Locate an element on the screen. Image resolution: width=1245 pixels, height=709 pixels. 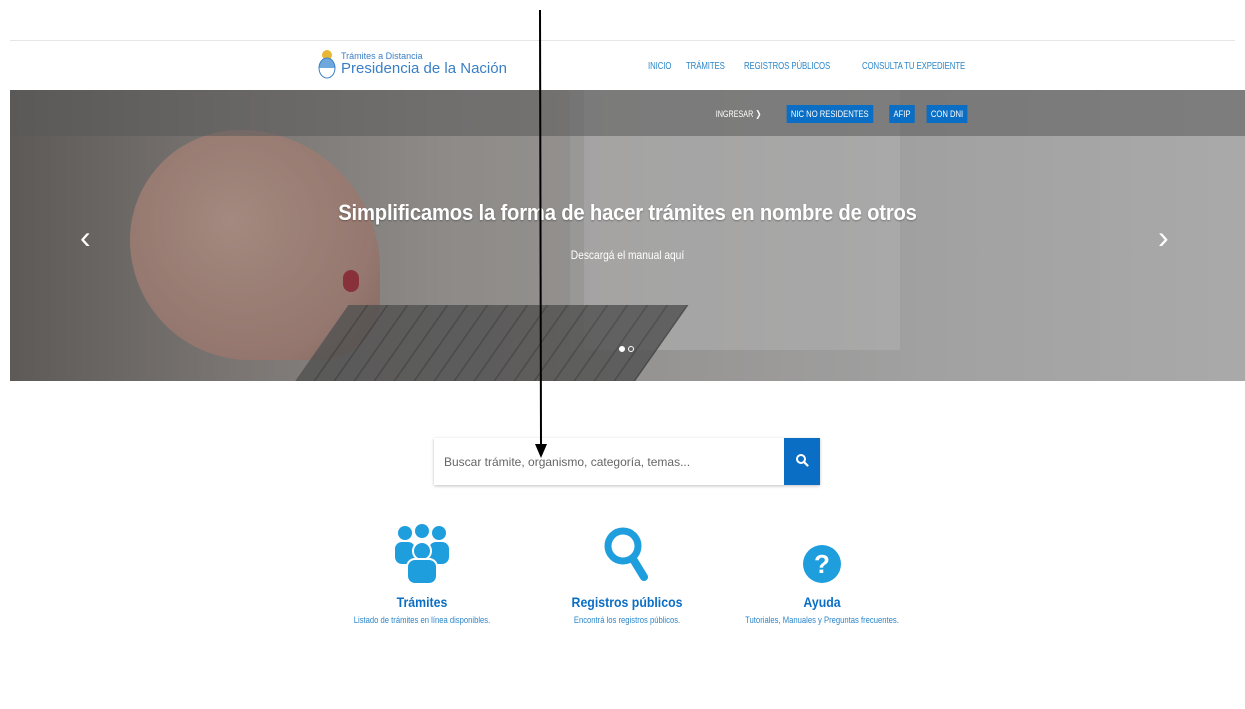
hero-manual-link: Descargá el manual aquí is located at coordinates (628, 255).